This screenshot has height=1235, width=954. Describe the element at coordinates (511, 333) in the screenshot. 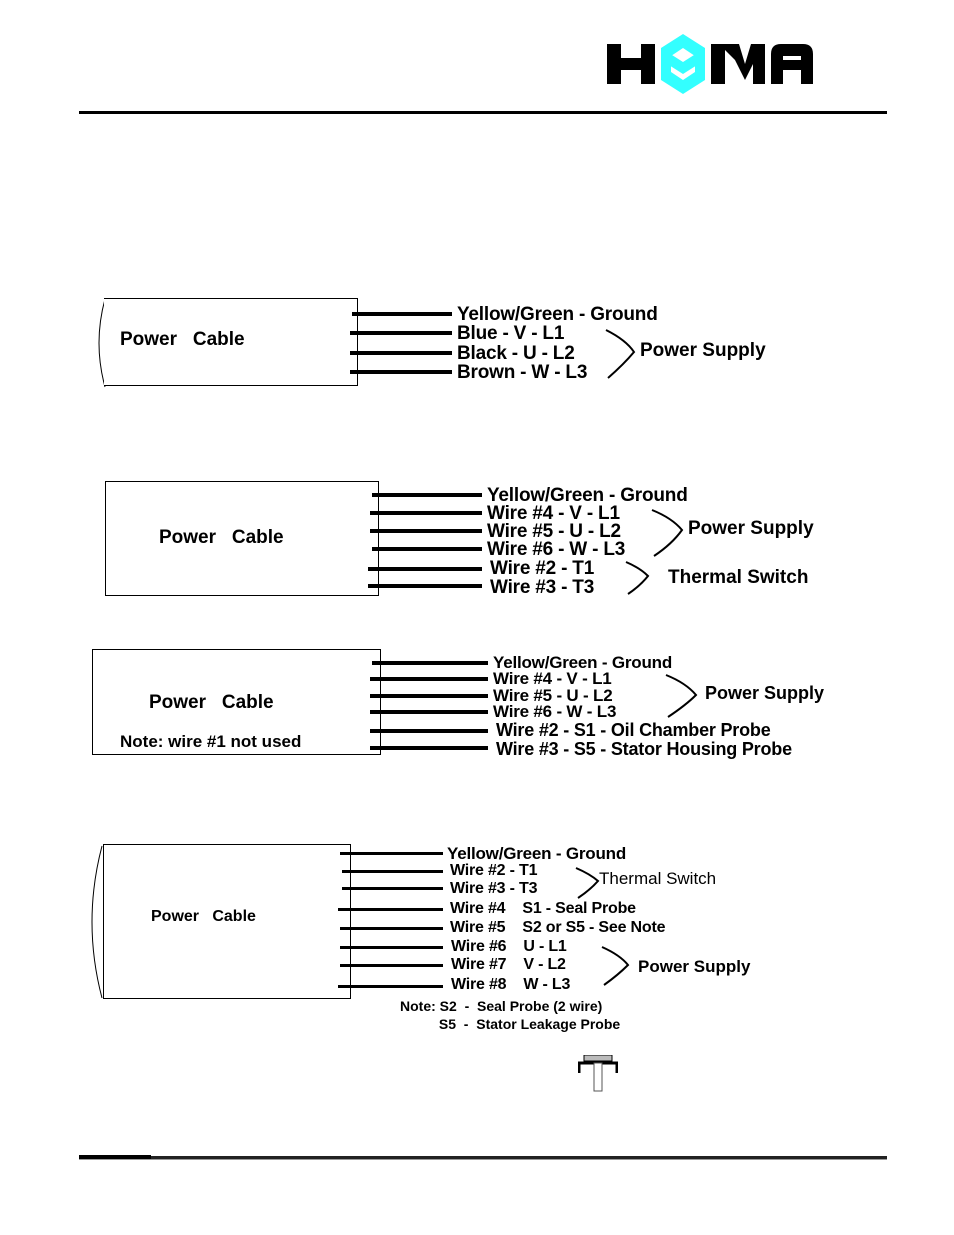

I see `wire-label: Blue - V - L1` at that location.